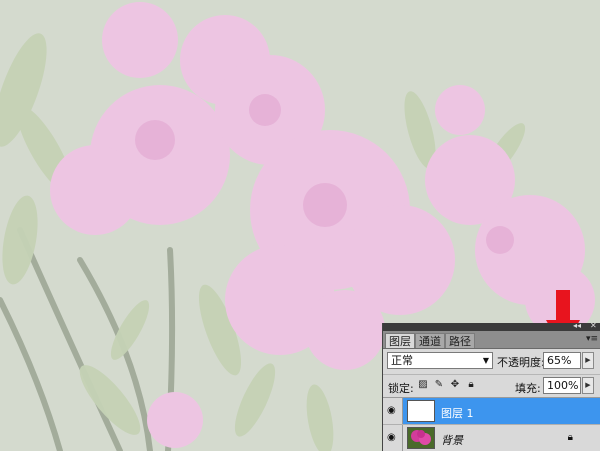  I want to click on tab-channels: 通道, so click(430, 340).